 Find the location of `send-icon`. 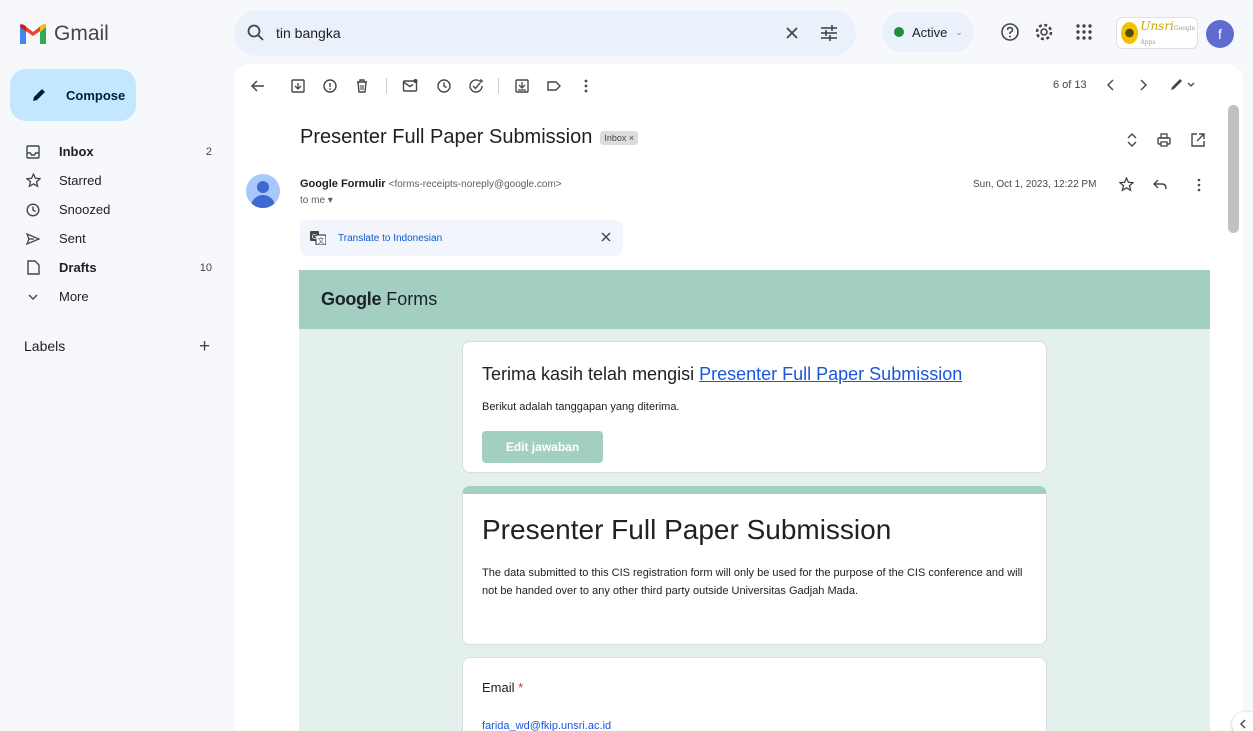

send-icon is located at coordinates (33, 239).